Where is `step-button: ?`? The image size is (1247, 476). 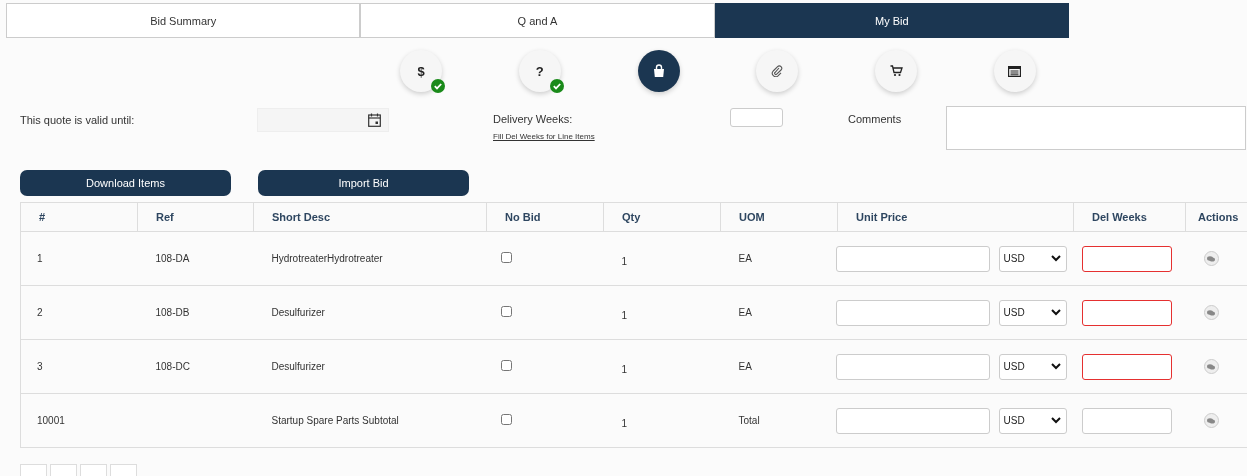
step-button: ? is located at coordinates (539, 71).